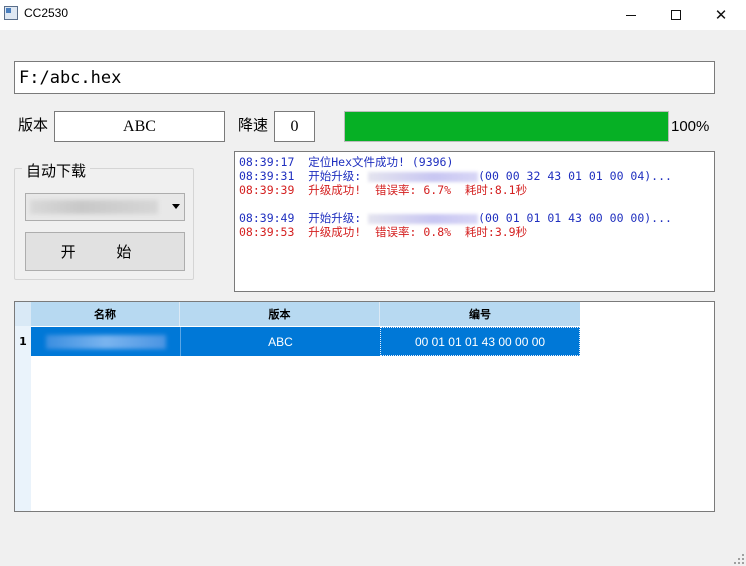 This screenshot has height=566, width=746. I want to click on log-line: 08:39:39 升级成功! 错误率: 6.7% 耗时:8.1秒, so click(476, 190).